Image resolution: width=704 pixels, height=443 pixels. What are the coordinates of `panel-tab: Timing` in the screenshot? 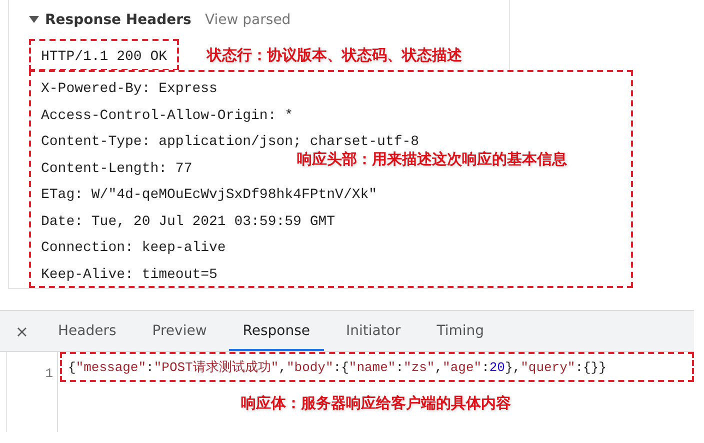 It's located at (460, 331).